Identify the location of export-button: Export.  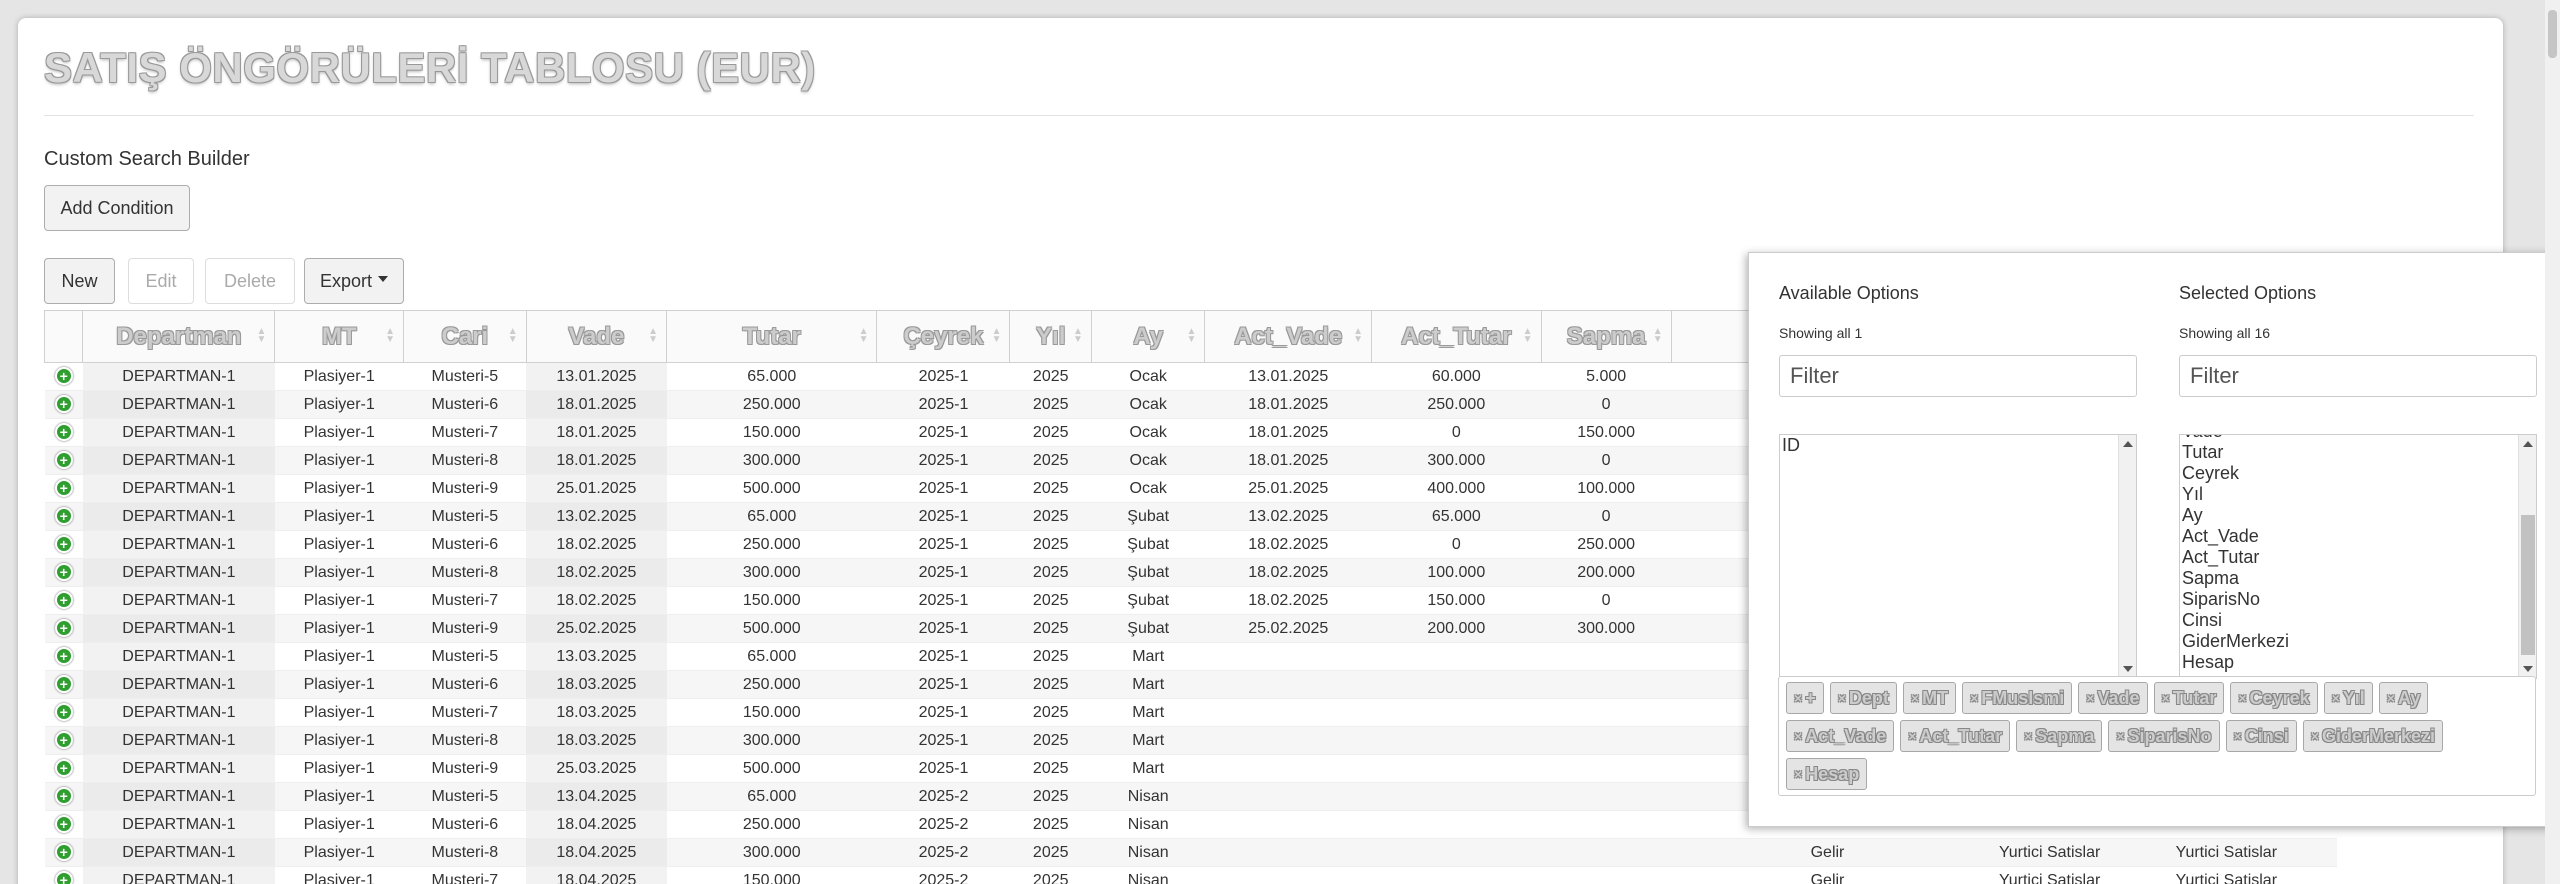
(354, 281).